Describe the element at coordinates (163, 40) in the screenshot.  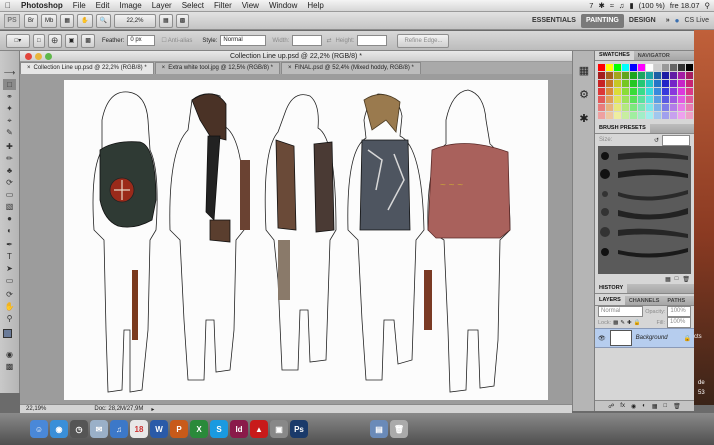
I see `antialias-checkbox: ☐` at that location.